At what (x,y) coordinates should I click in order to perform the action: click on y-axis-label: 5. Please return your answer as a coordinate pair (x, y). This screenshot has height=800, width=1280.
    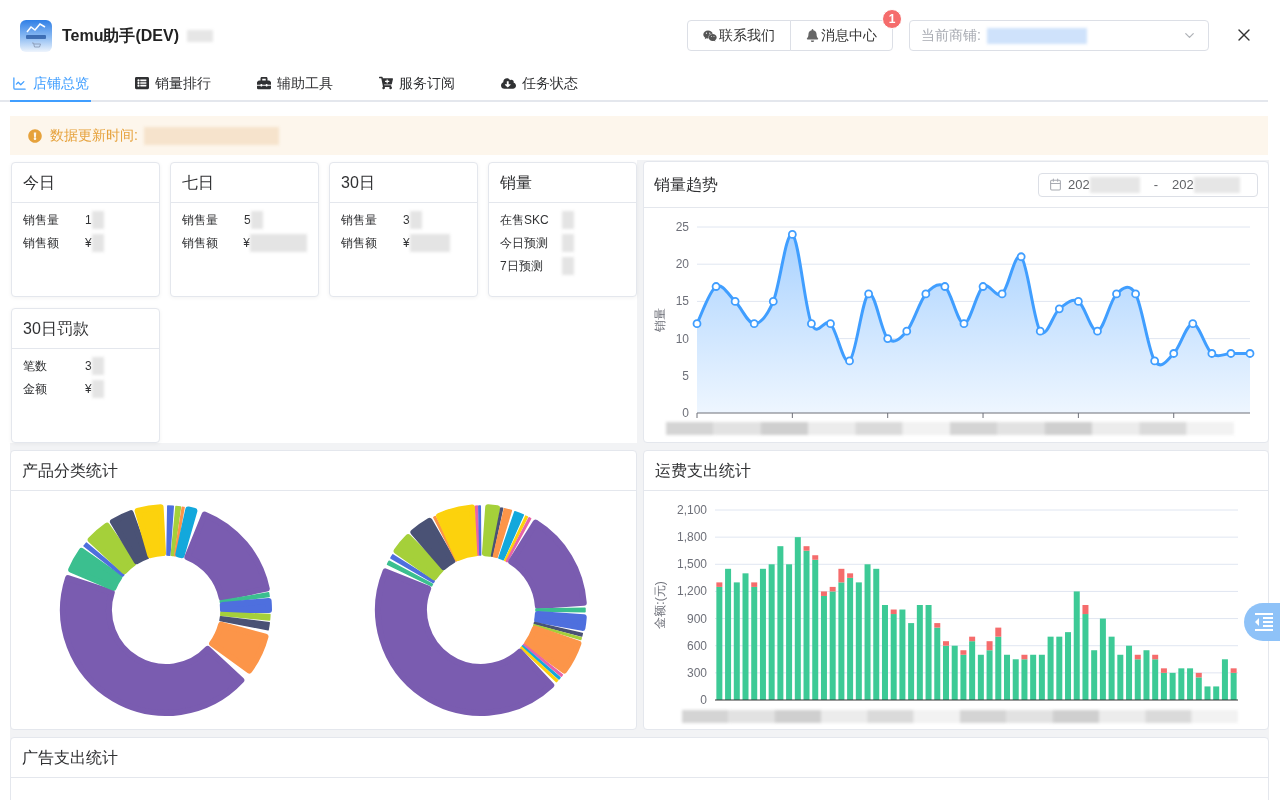
    Looking at the image, I should click on (685, 375).